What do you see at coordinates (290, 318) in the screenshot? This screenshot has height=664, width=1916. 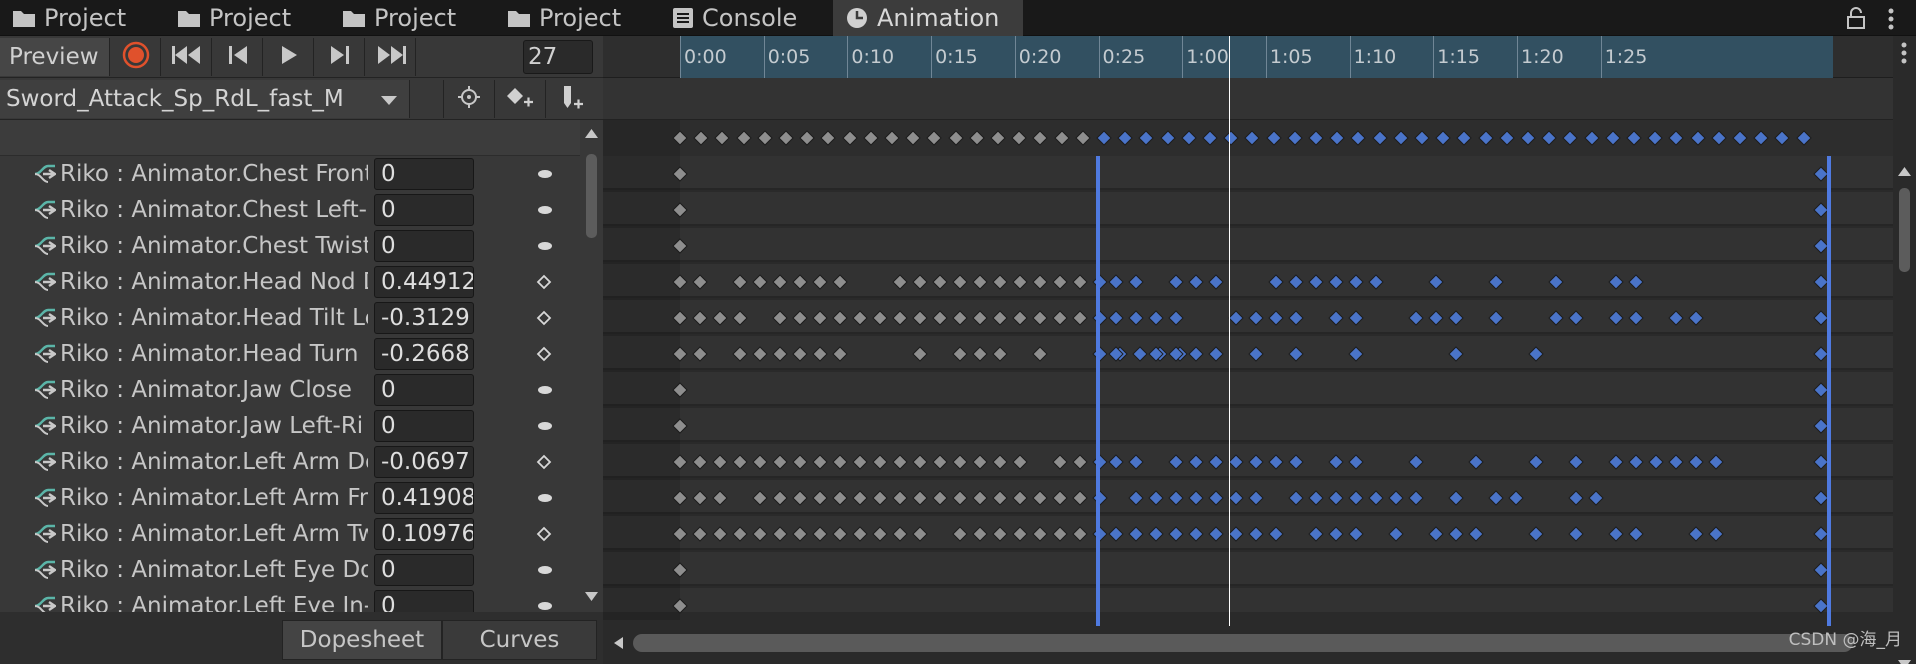 I see `property-row: Riko : Animator.Head Tilt Le -0.3129` at bounding box center [290, 318].